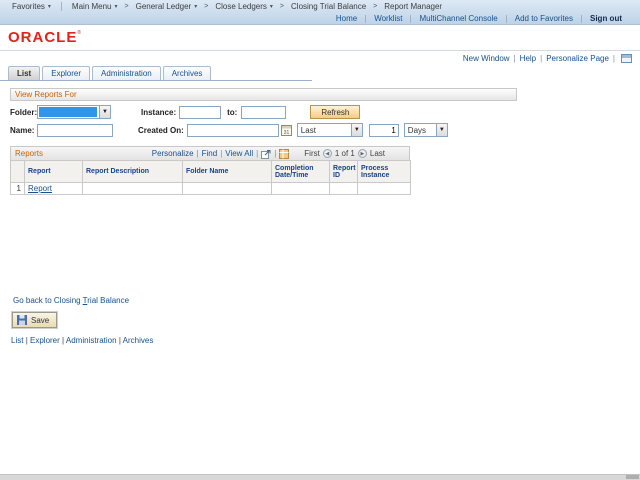 This screenshot has height=480, width=640. Describe the element at coordinates (346, 18) in the screenshot. I see `home-link: Home` at that location.